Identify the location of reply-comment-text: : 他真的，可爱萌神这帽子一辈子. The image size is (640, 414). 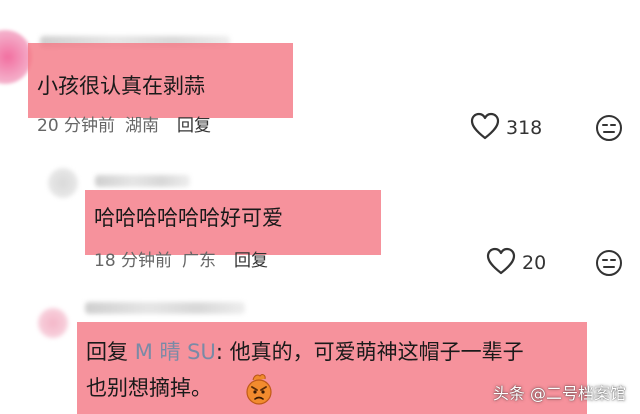
(369, 352).